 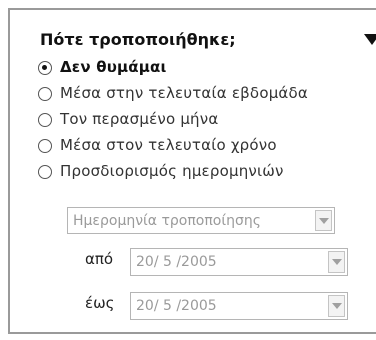 What do you see at coordinates (239, 262) in the screenshot?
I see `from-date-picker: 20/ 5 /2005` at bounding box center [239, 262].